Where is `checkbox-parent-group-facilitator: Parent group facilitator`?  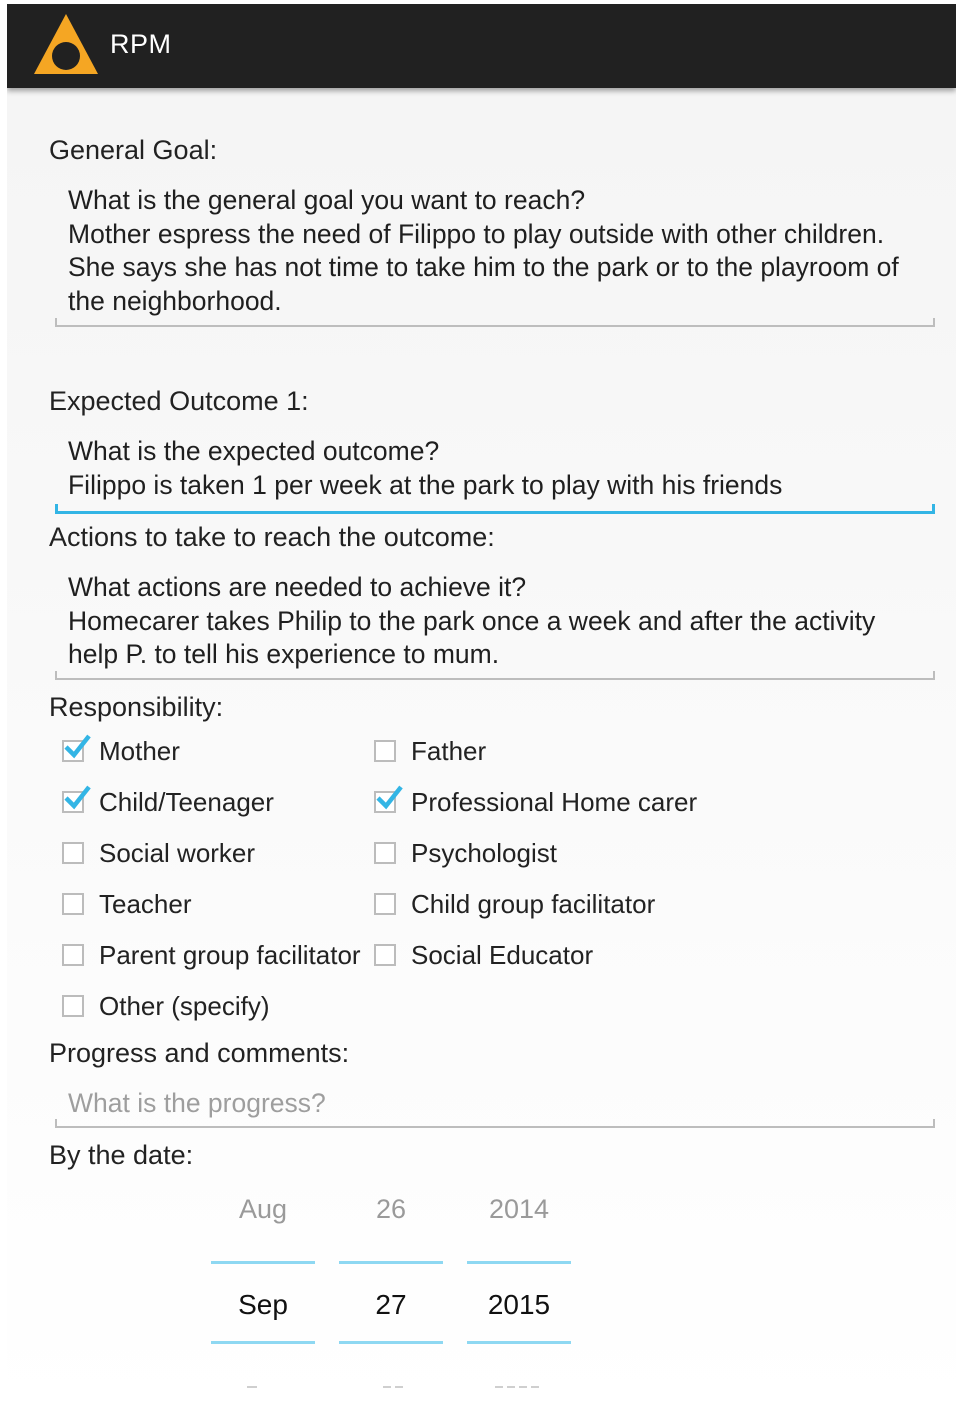
checkbox-parent-group-facilitator: Parent group facilitator is located at coordinates (211, 955).